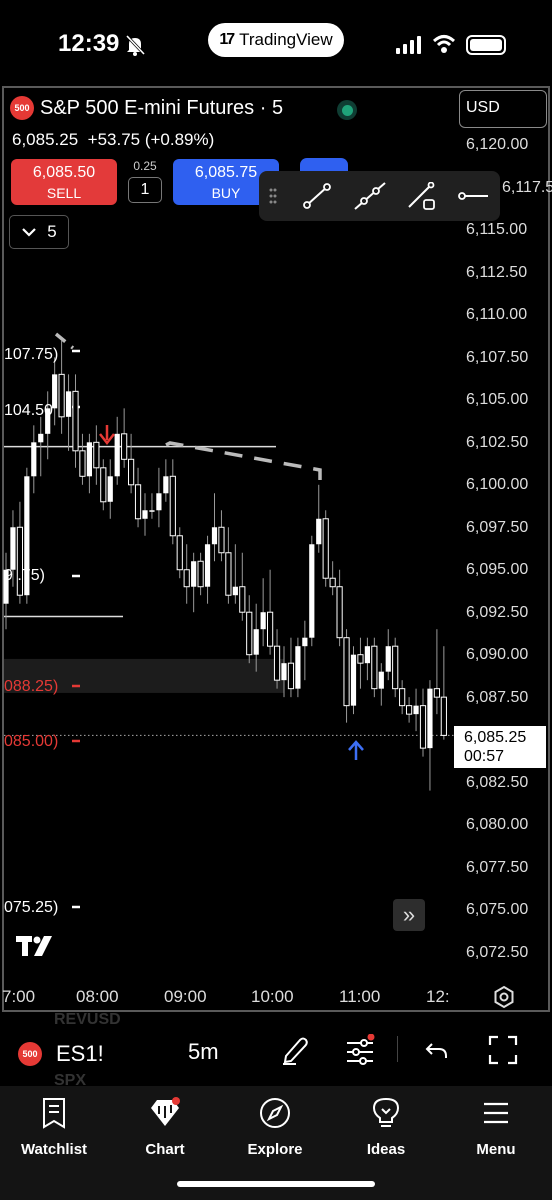 This screenshot has width=552, height=1200. I want to click on chart-settings-icon, so click(504, 997).